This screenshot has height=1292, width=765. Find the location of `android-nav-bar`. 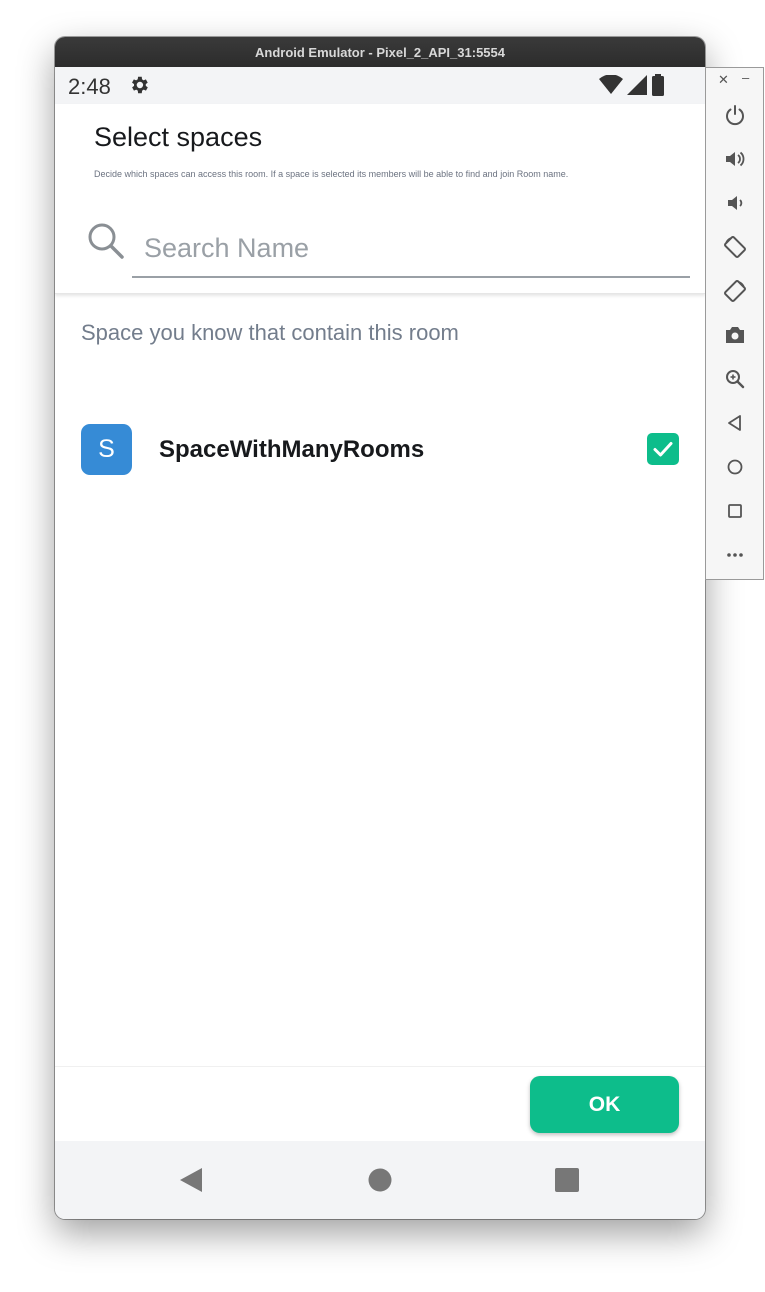

android-nav-bar is located at coordinates (380, 1180).